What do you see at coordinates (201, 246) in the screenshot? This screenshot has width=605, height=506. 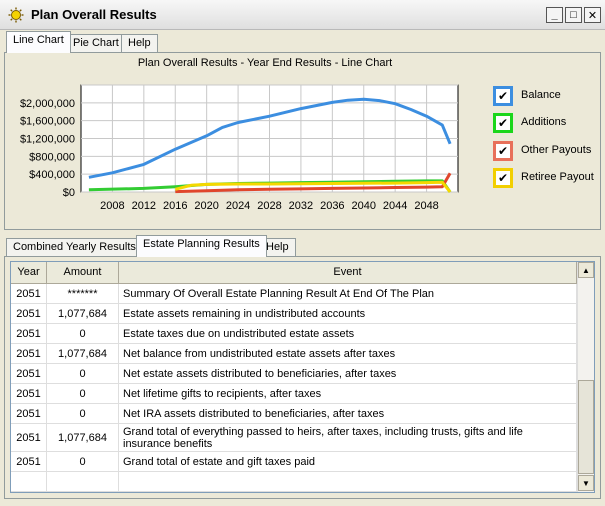 I see `tab-estate-planning-results: Estate Planning Results` at bounding box center [201, 246].